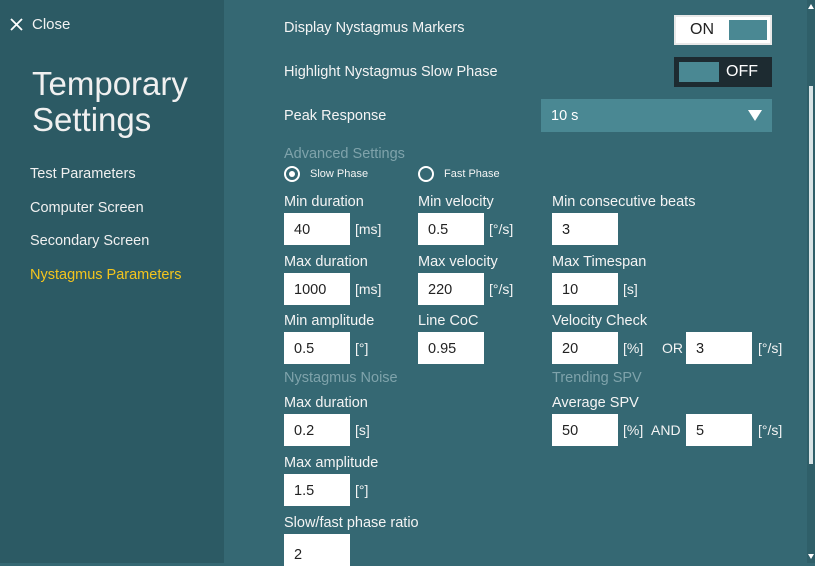  What do you see at coordinates (811, 556) in the screenshot?
I see `scroll-down-arrow-icon` at bounding box center [811, 556].